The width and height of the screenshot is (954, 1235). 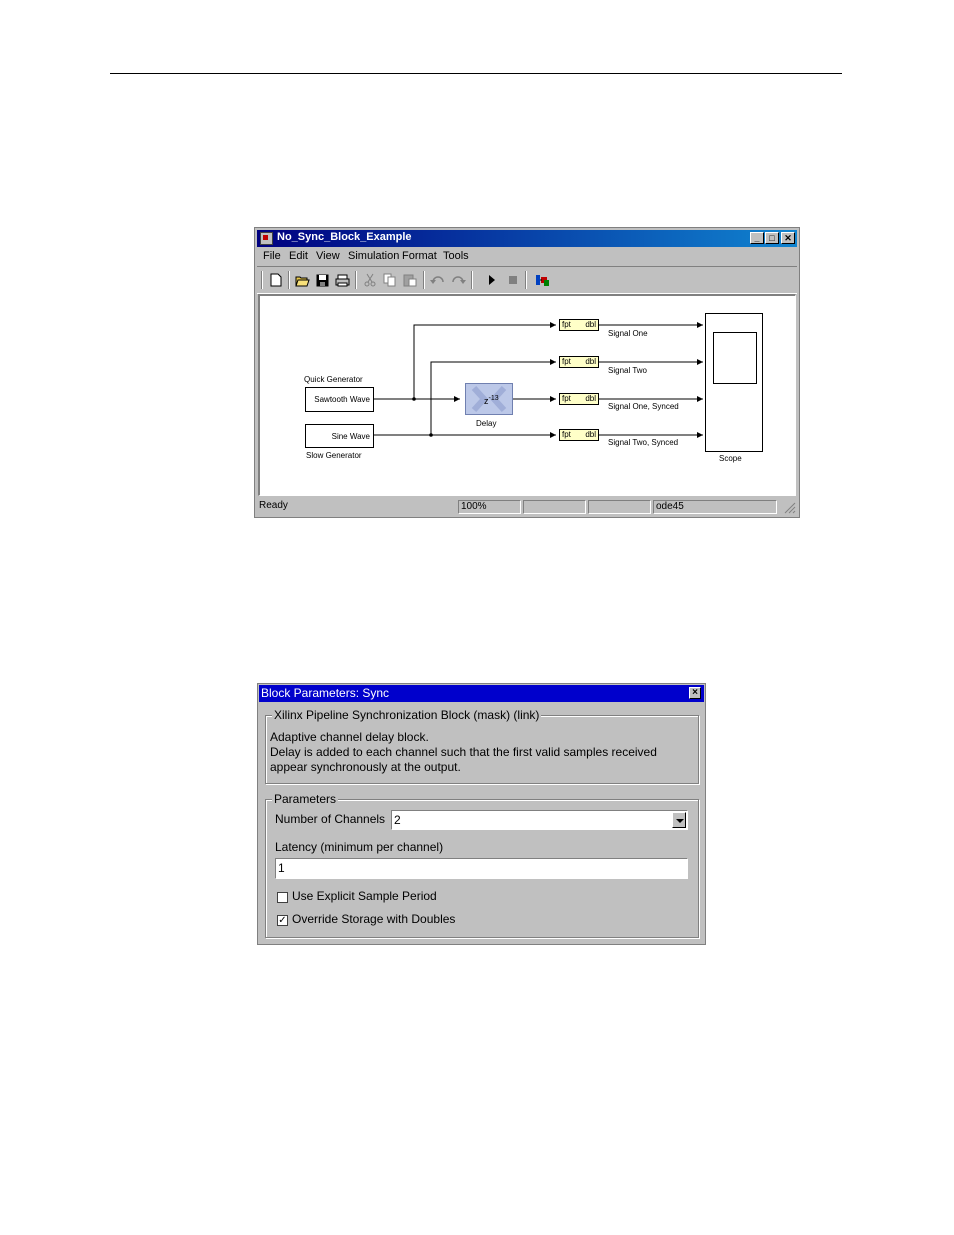 What do you see at coordinates (334, 455) in the screenshot?
I see `slow-generator-label: Slow Generator` at bounding box center [334, 455].